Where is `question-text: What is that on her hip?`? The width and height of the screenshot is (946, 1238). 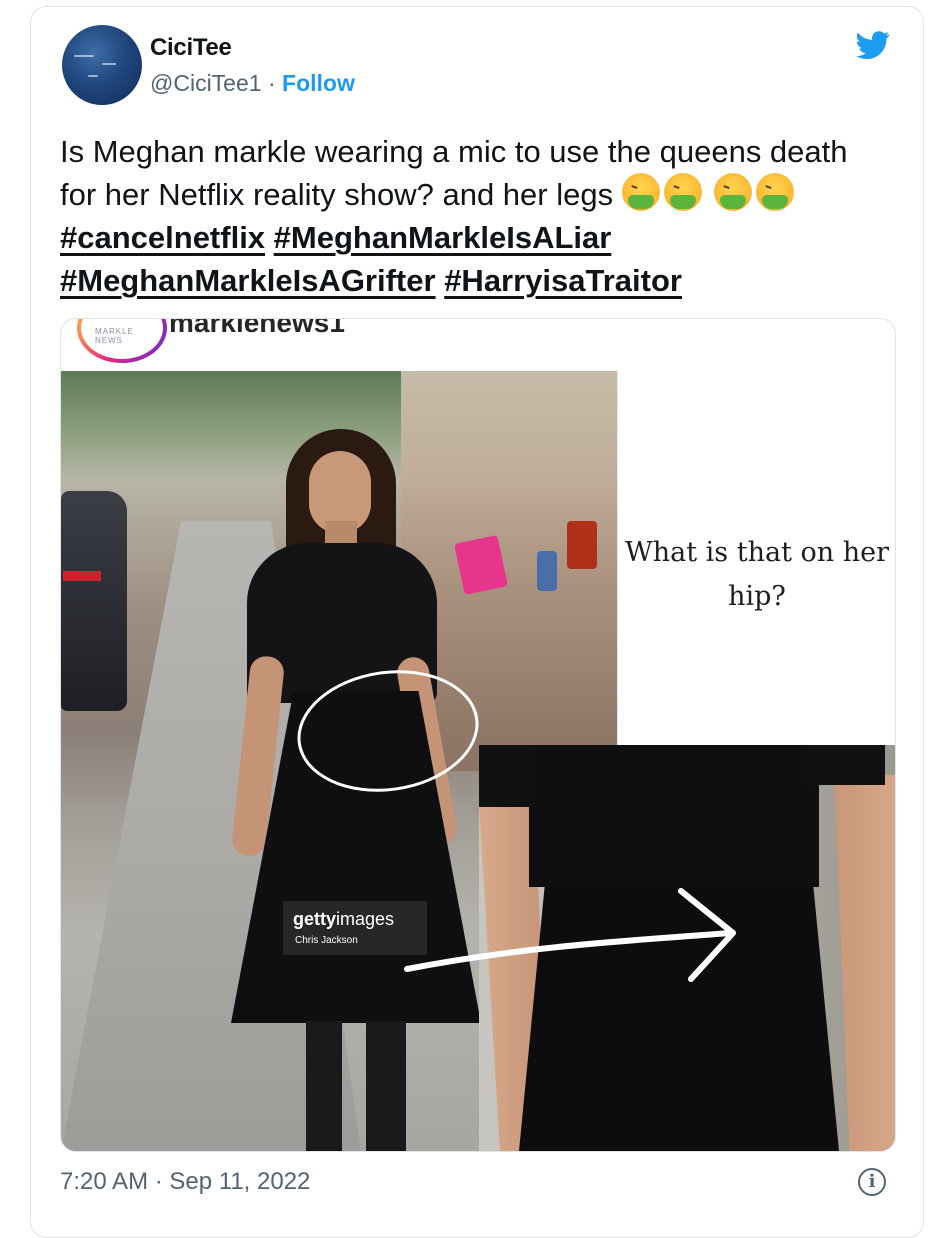
question-text: What is that on her hip? is located at coordinates (756, 574).